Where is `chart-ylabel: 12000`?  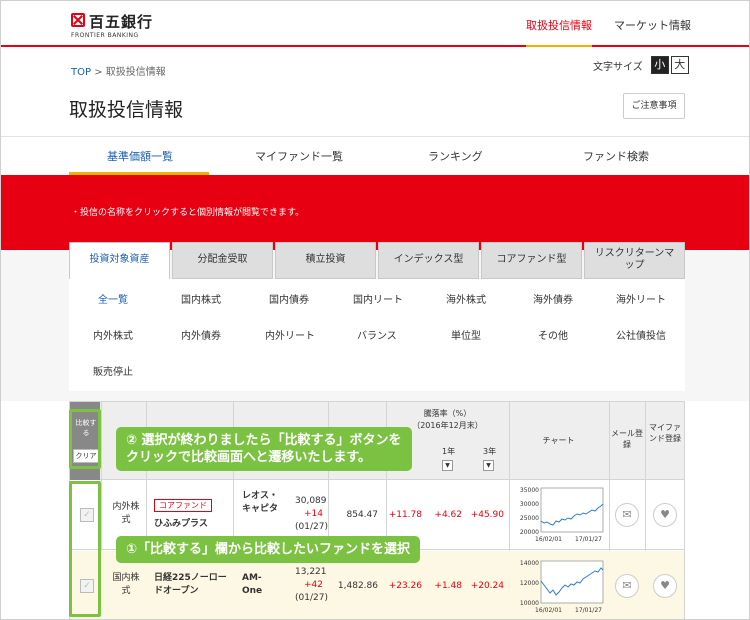
chart-ylabel: 12000 is located at coordinates (529, 583).